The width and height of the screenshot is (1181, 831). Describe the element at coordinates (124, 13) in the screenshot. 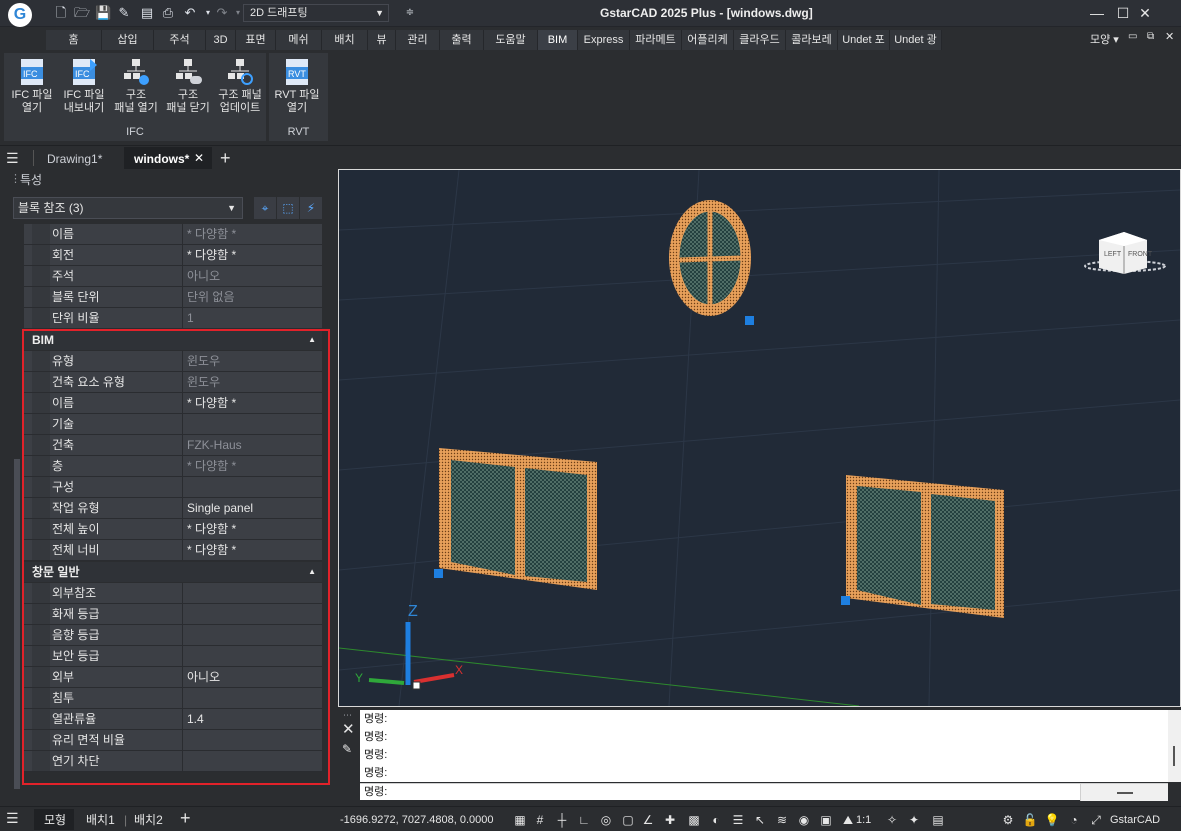

I see `save-as-icon: ✎` at that location.